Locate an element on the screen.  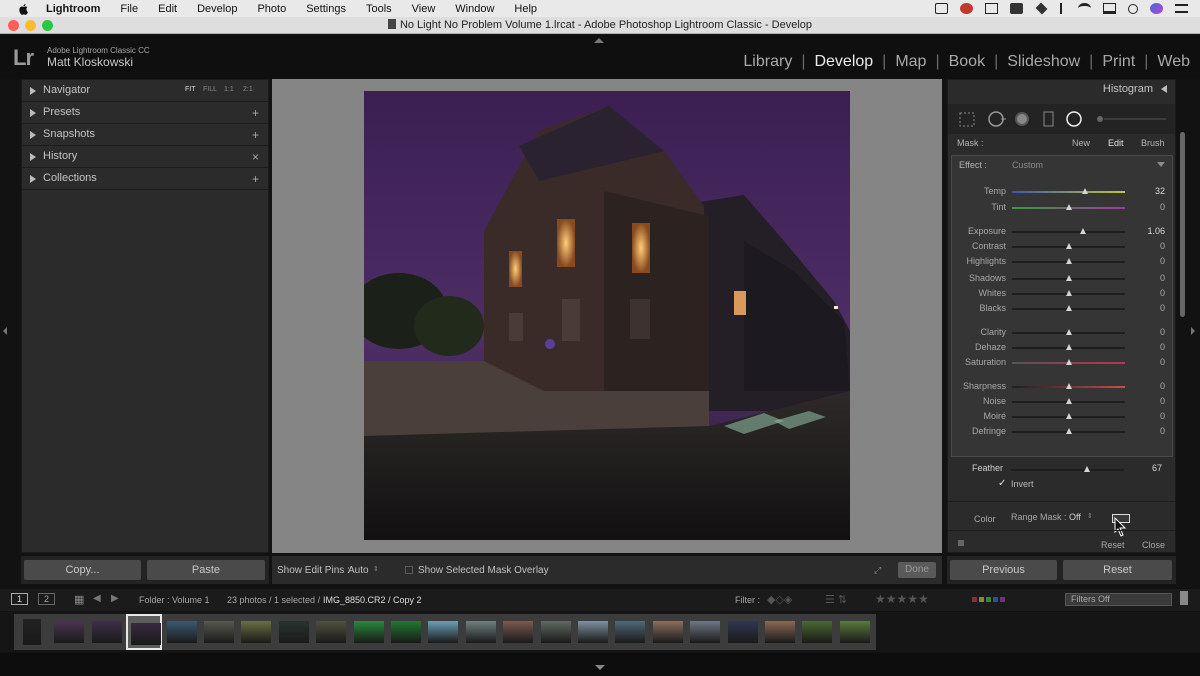
previous-button: Previous is located at coordinates (1003, 570).